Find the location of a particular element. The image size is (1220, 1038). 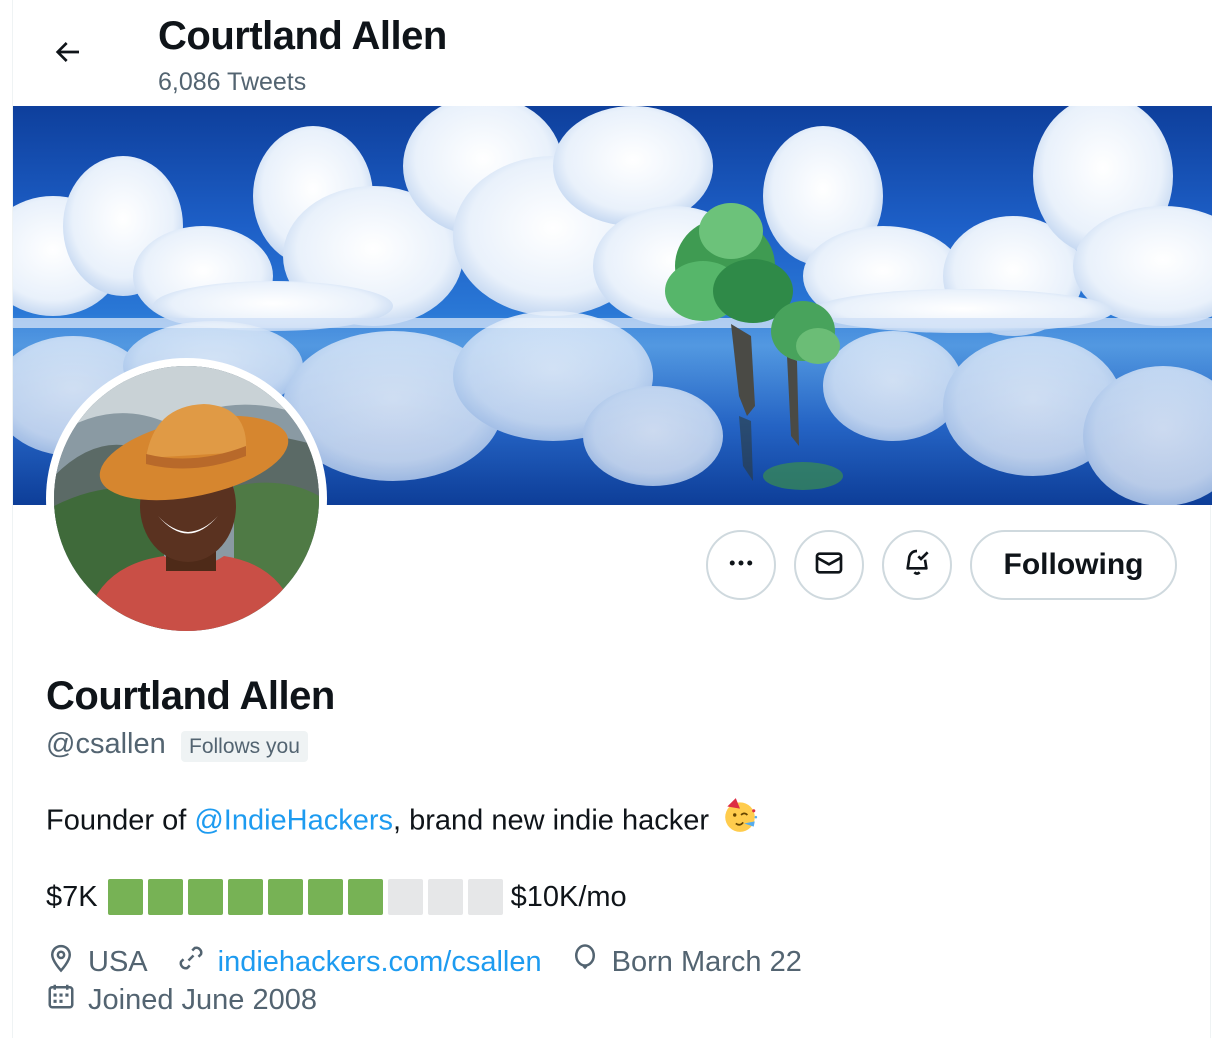

balloon-icon is located at coordinates (591, 962).